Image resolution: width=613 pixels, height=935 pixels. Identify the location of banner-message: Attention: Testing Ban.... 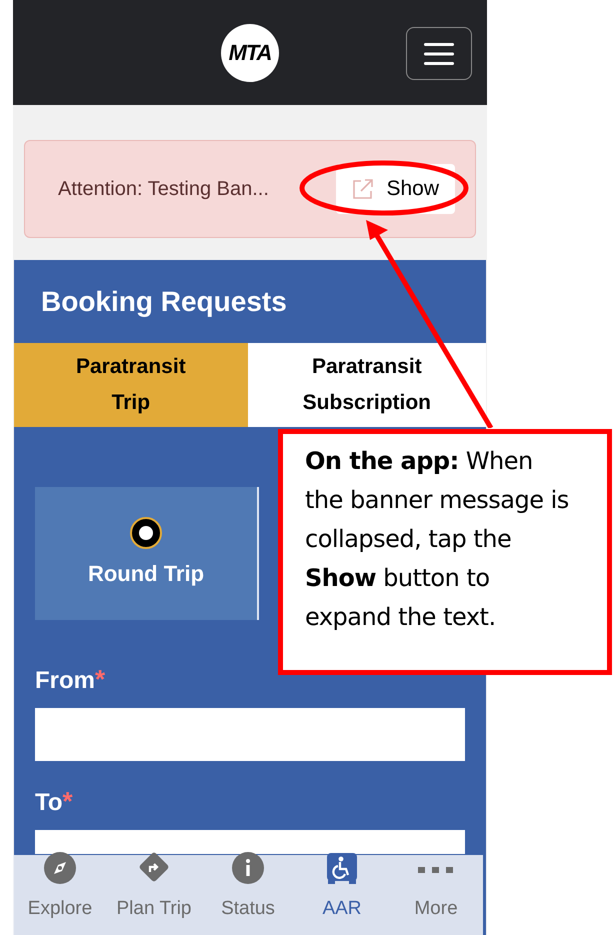
(163, 189).